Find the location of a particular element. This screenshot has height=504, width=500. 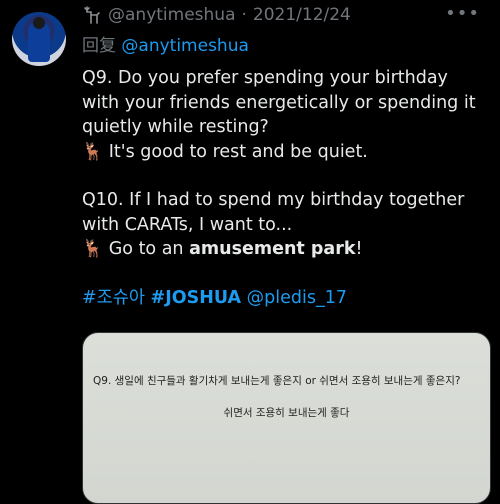

hashtag-joshua-kr: #조슈아 is located at coordinates (113, 298).